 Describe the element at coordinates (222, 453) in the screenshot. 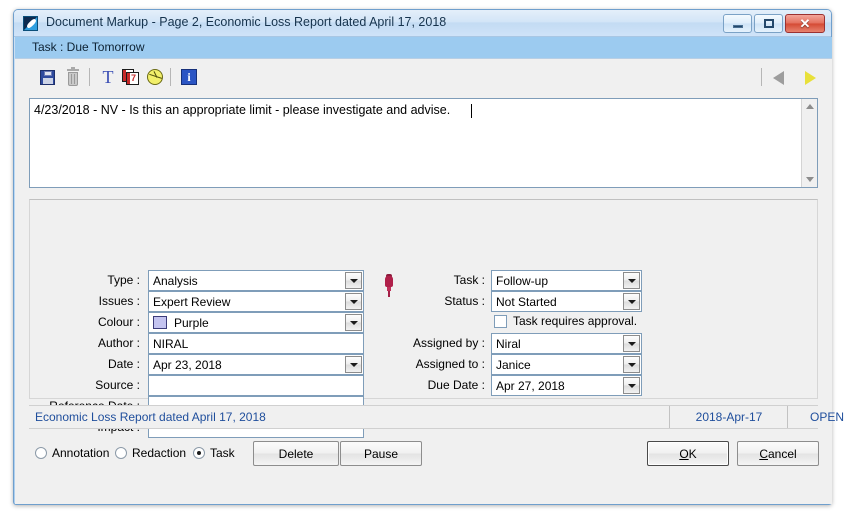

I see `radio-task-label: Task` at that location.